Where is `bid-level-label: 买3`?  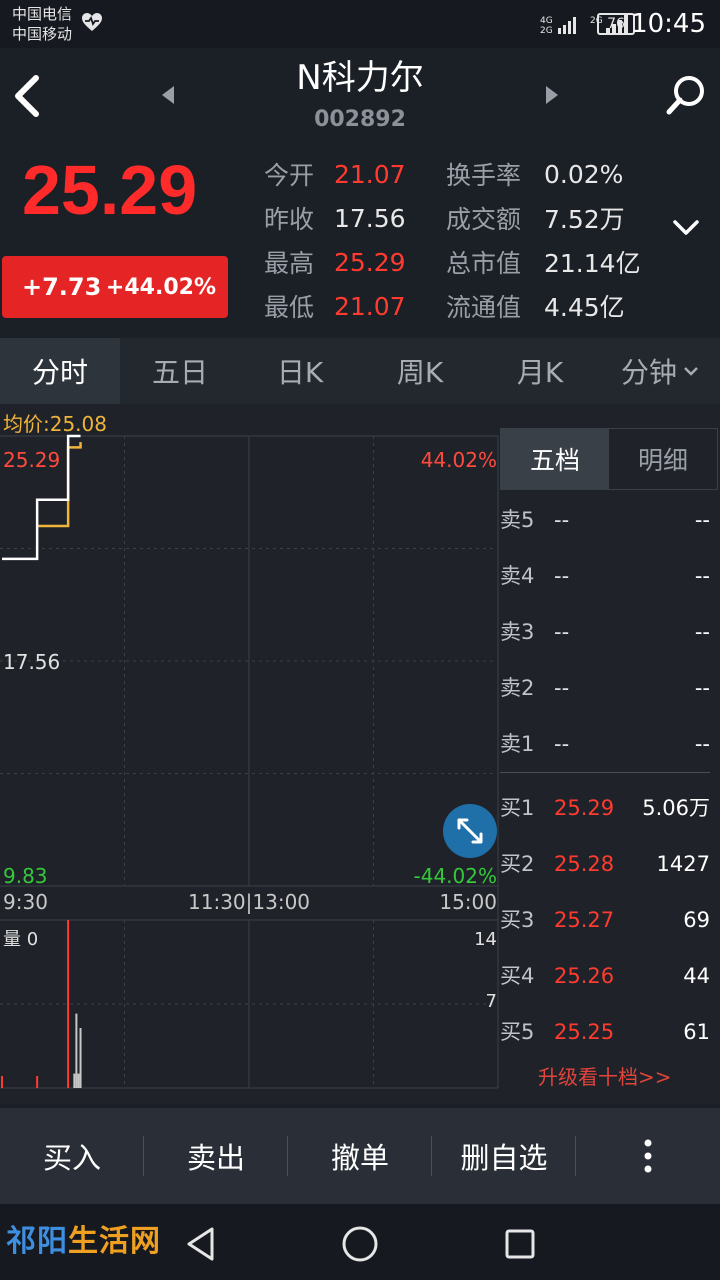
bid-level-label: 买3 is located at coordinates (517, 920).